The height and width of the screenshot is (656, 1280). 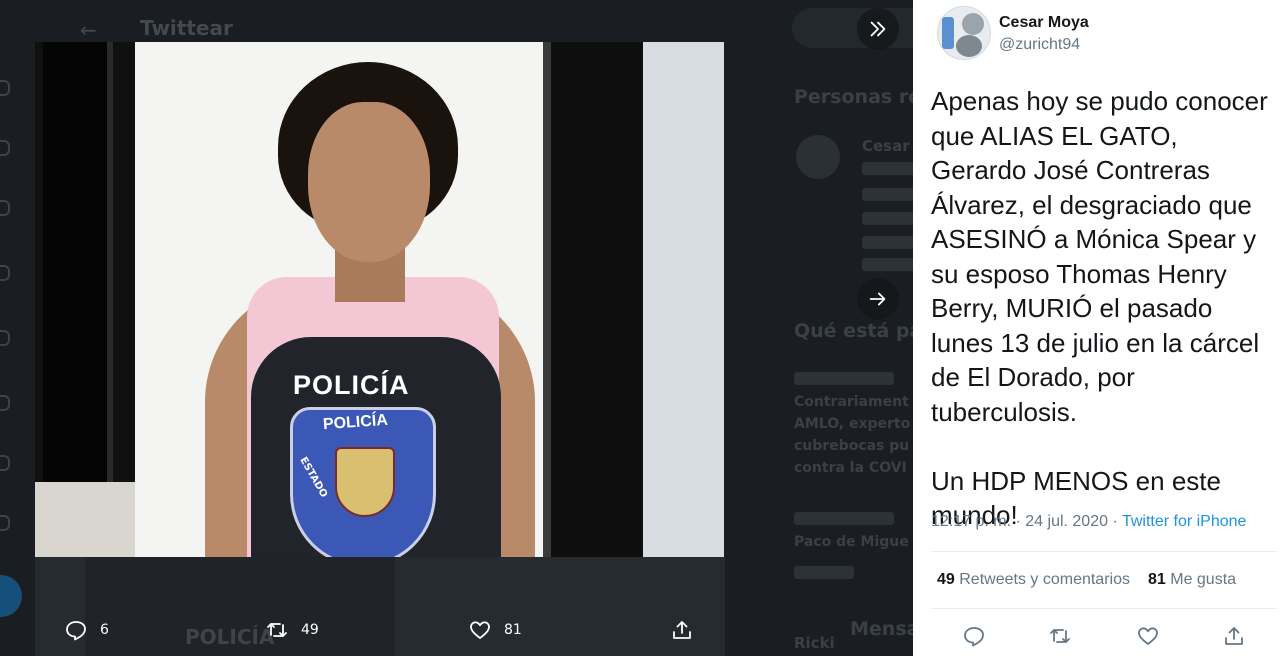 I want to click on more-icon, so click(x=5, y=463).